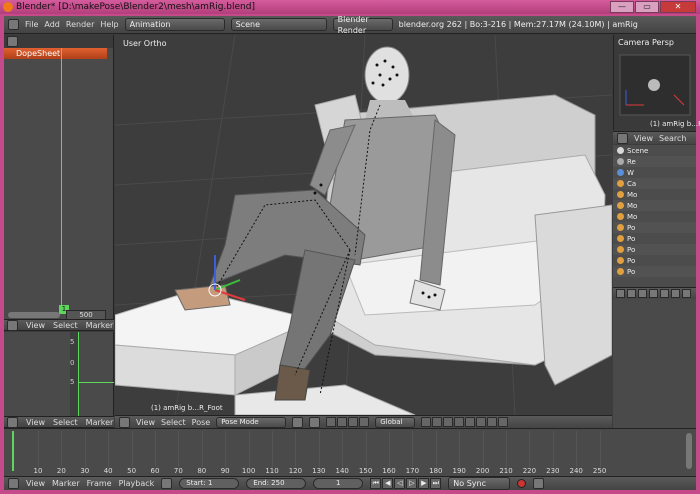 This screenshot has height=494, width=700. What do you see at coordinates (8, 7) in the screenshot?
I see `blender-logo-icon` at bounding box center [8, 7].